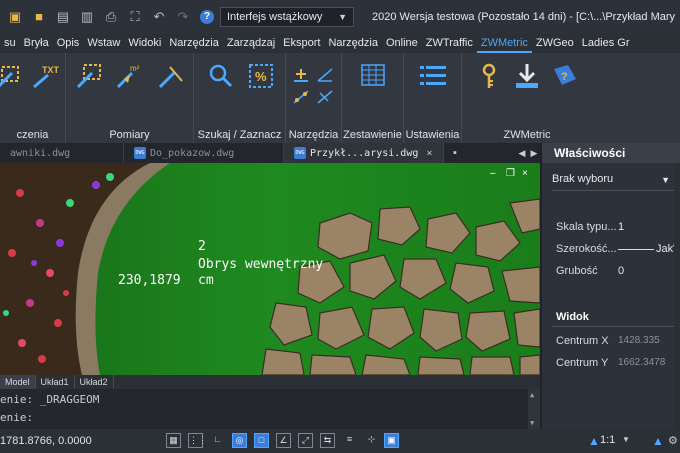  I want to click on tab-uklad1: Układ1, so click(55, 382).